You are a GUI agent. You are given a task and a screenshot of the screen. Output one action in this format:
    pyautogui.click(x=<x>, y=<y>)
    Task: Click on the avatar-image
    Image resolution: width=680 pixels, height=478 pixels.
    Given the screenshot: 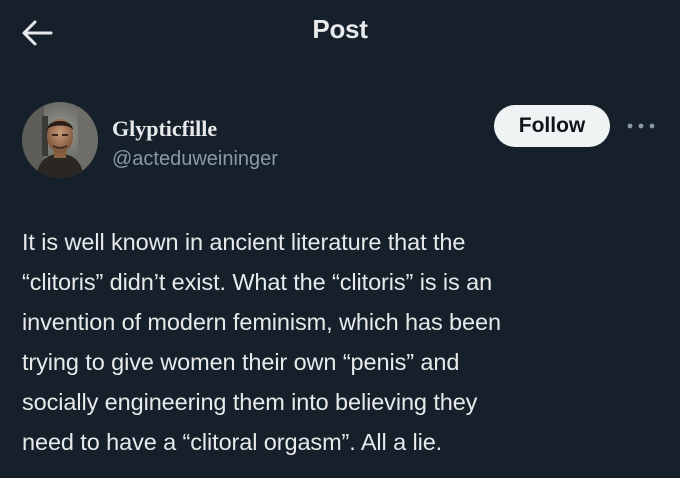 What is the action you would take?
    pyautogui.click(x=60, y=140)
    